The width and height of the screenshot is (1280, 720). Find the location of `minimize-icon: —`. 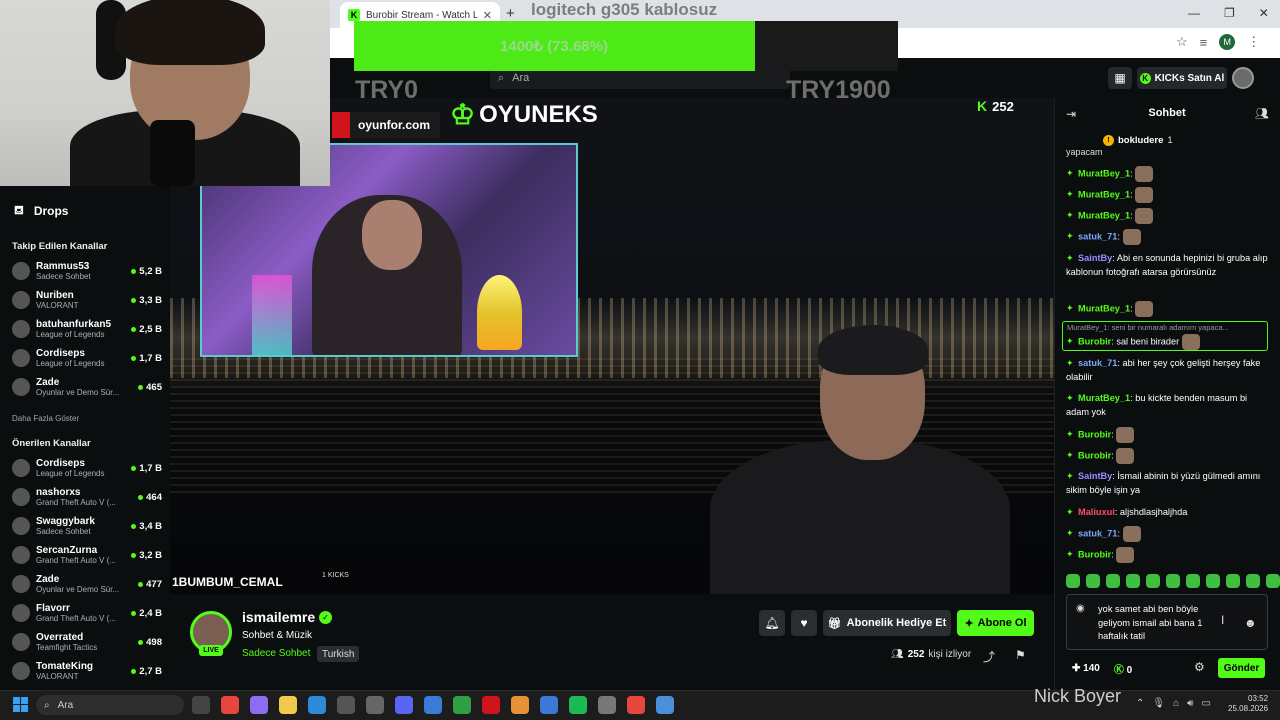

minimize-icon: — is located at coordinates (1194, 13).